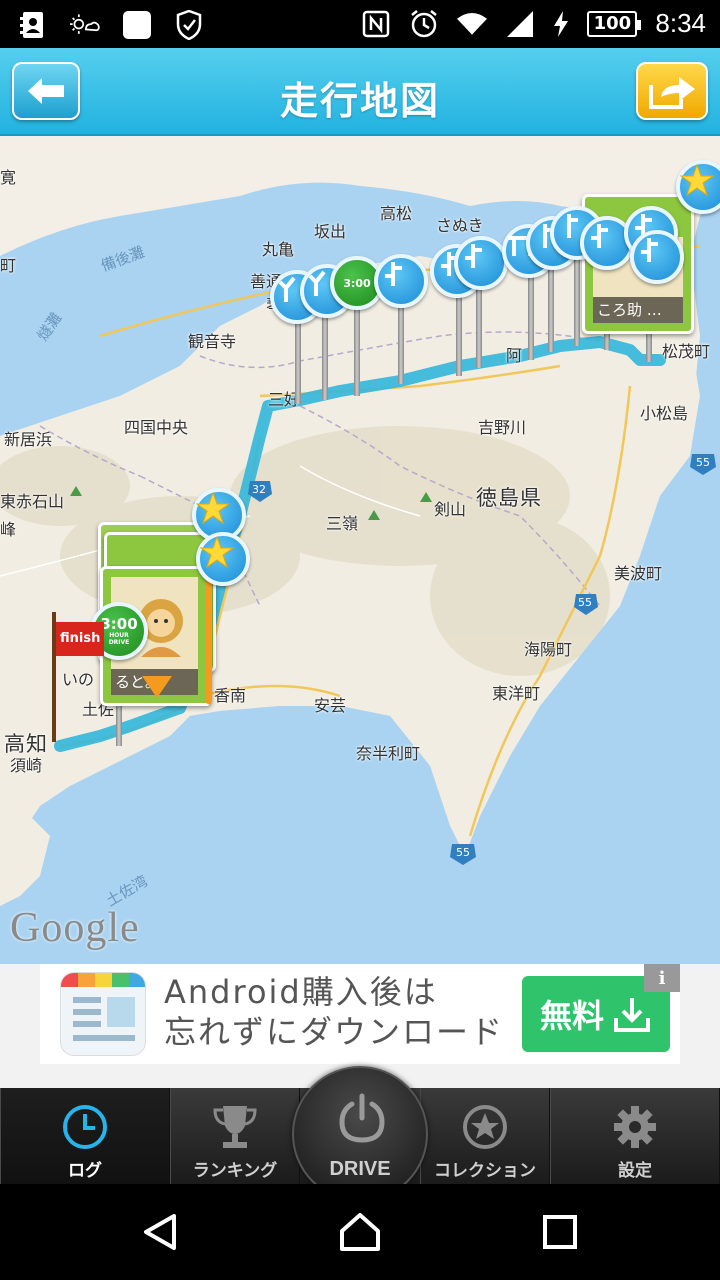 The height and width of the screenshot is (1280, 720). I want to click on drive-button: DRIVE, so click(360, 1134).